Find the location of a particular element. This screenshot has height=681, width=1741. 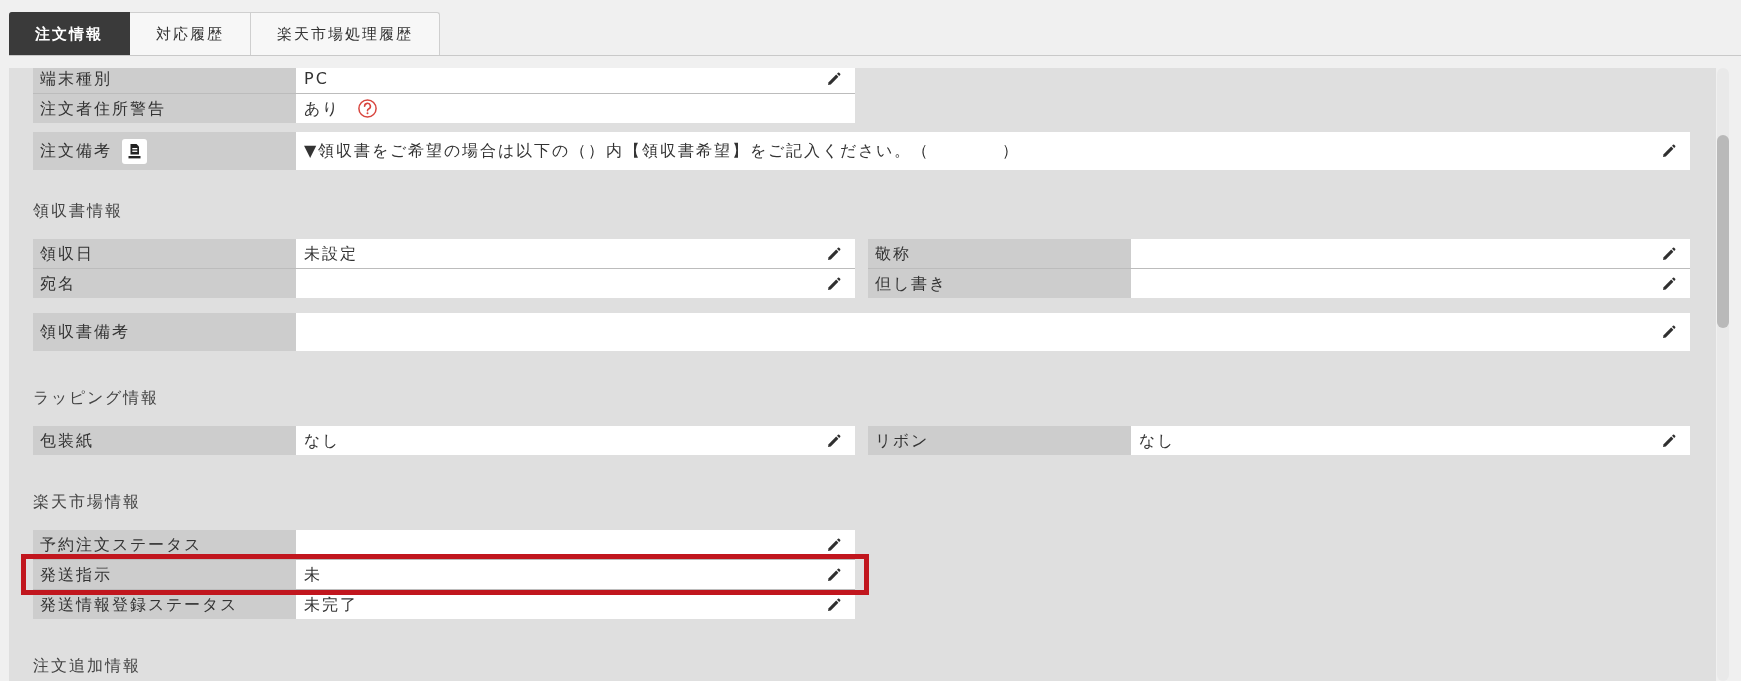

section-title: 注文追加情報 is located at coordinates (87, 666).